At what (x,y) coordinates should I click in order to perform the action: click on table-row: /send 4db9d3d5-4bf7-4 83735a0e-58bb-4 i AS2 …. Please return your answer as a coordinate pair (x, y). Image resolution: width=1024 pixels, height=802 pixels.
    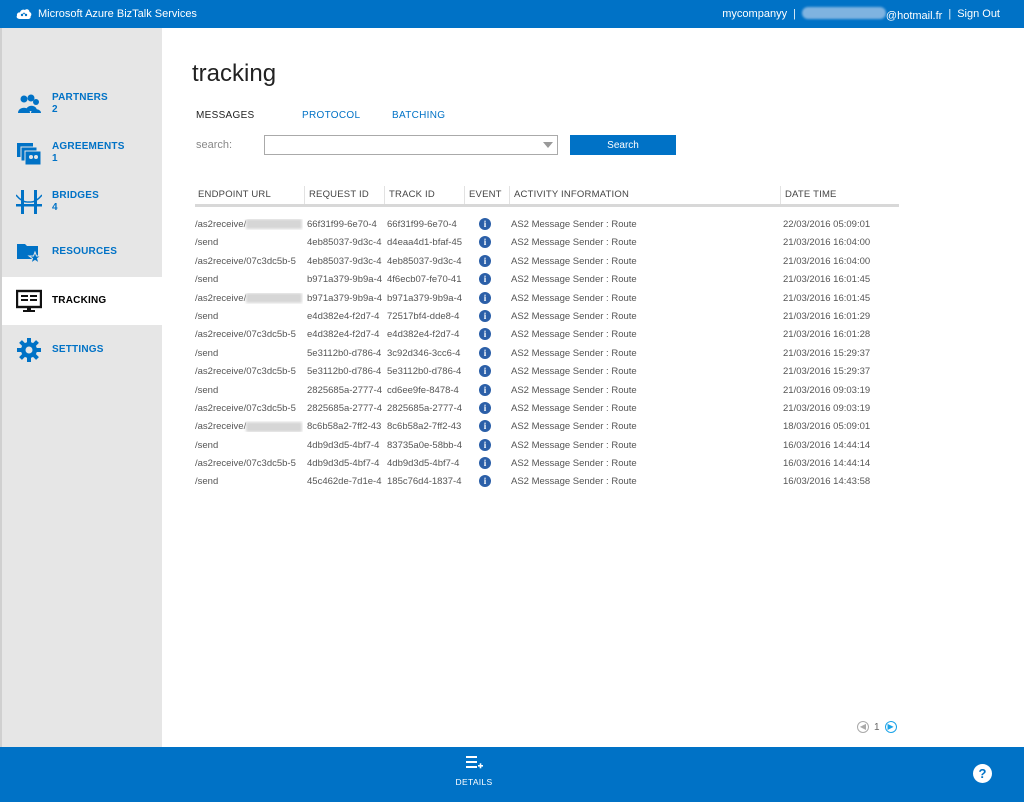
    Looking at the image, I should click on (547, 446).